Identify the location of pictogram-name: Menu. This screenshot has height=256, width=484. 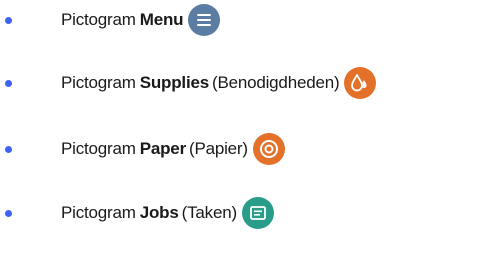
(161, 19).